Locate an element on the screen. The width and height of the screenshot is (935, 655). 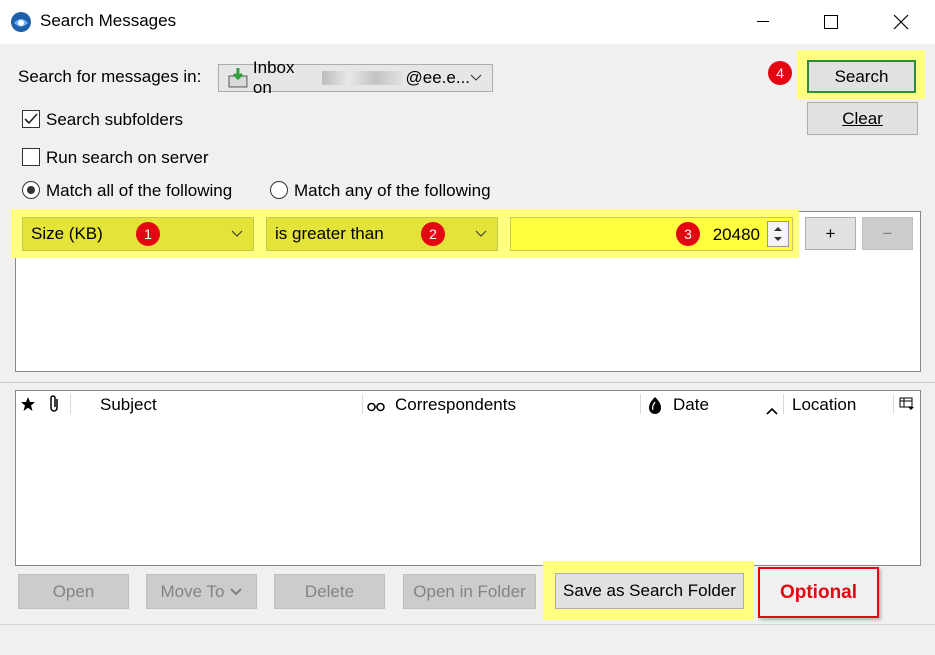
operator-dropdown: is greater than is located at coordinates (382, 234).